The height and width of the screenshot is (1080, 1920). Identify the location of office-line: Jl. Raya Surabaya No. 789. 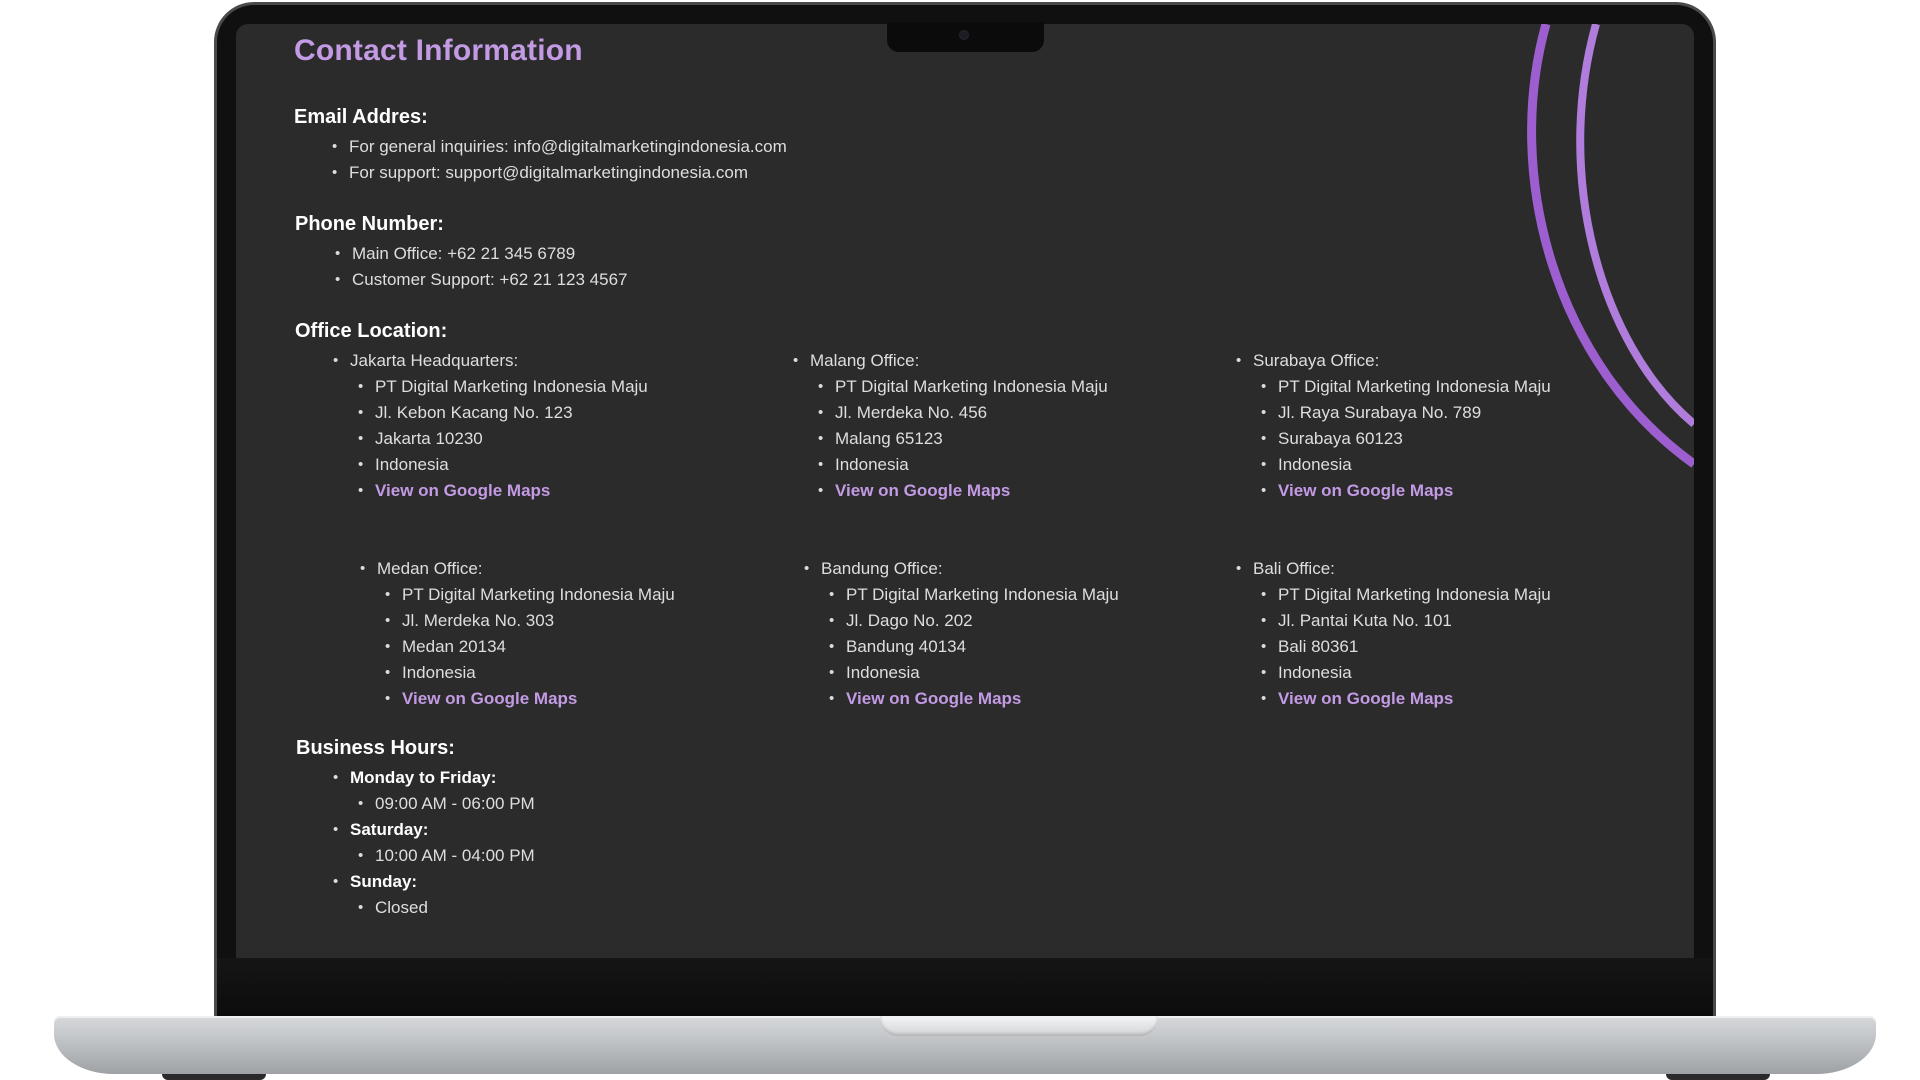
(1406, 413).